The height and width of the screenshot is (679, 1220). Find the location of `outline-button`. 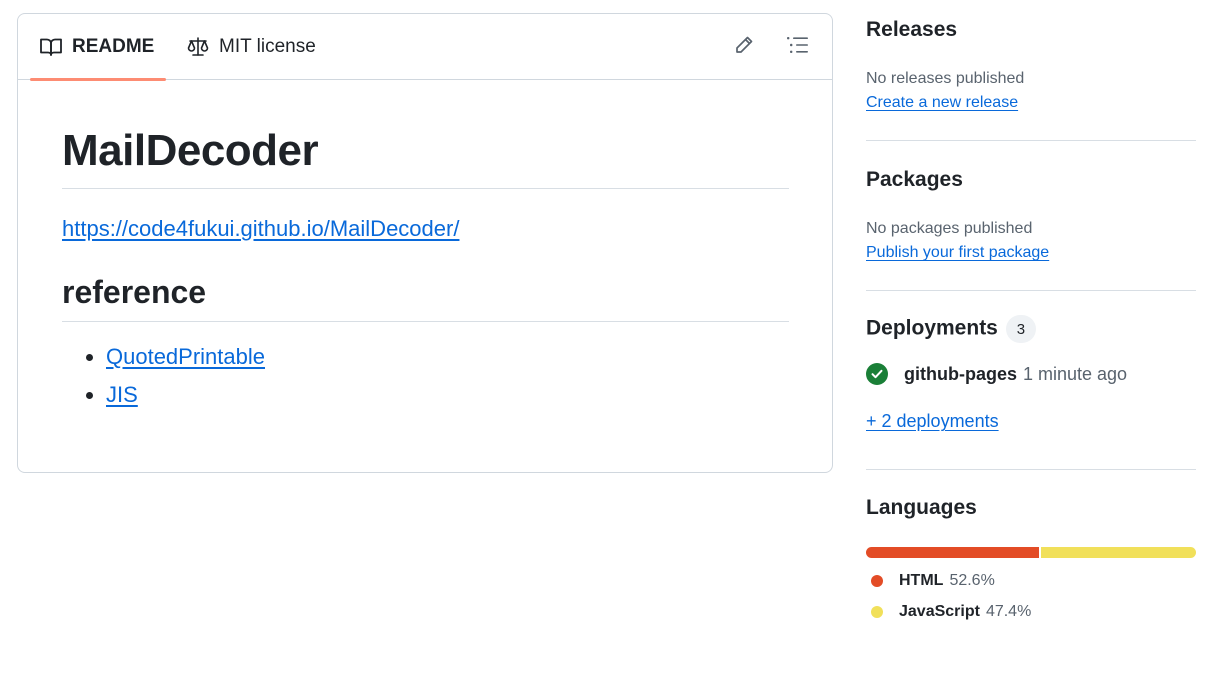

outline-button is located at coordinates (798, 47).